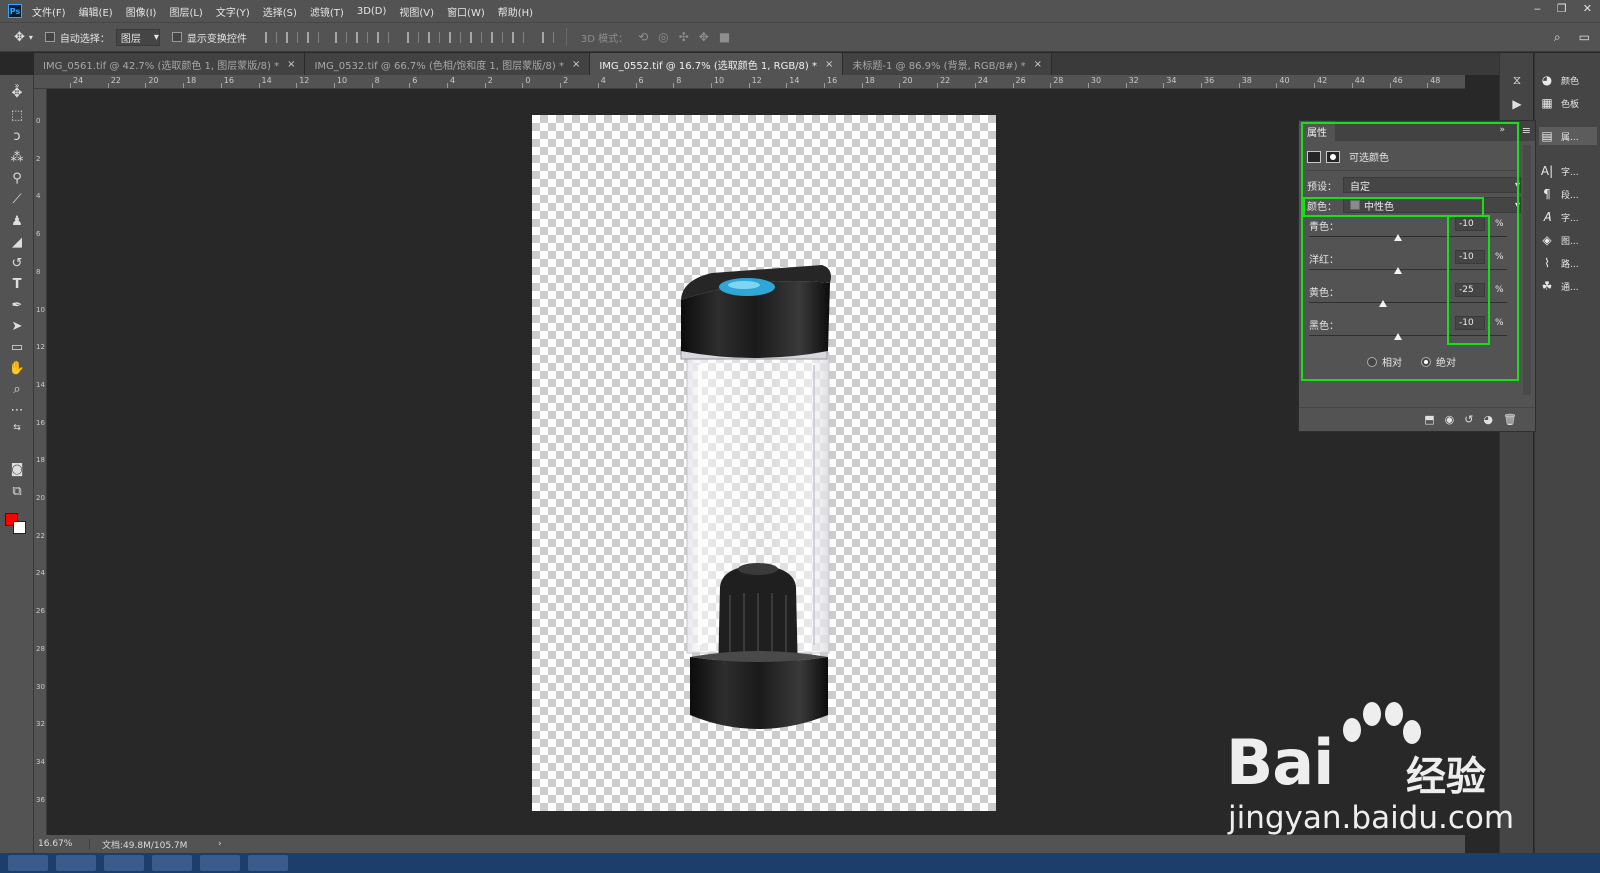  Describe the element at coordinates (475, 37) in the screenshot. I see `distribute-left-icon` at that location.